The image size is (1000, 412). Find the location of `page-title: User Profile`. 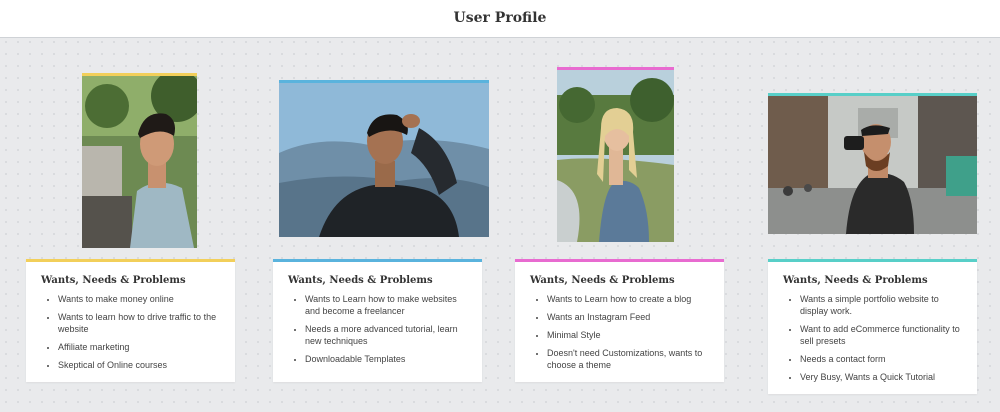

page-title: User Profile is located at coordinates (500, 18).